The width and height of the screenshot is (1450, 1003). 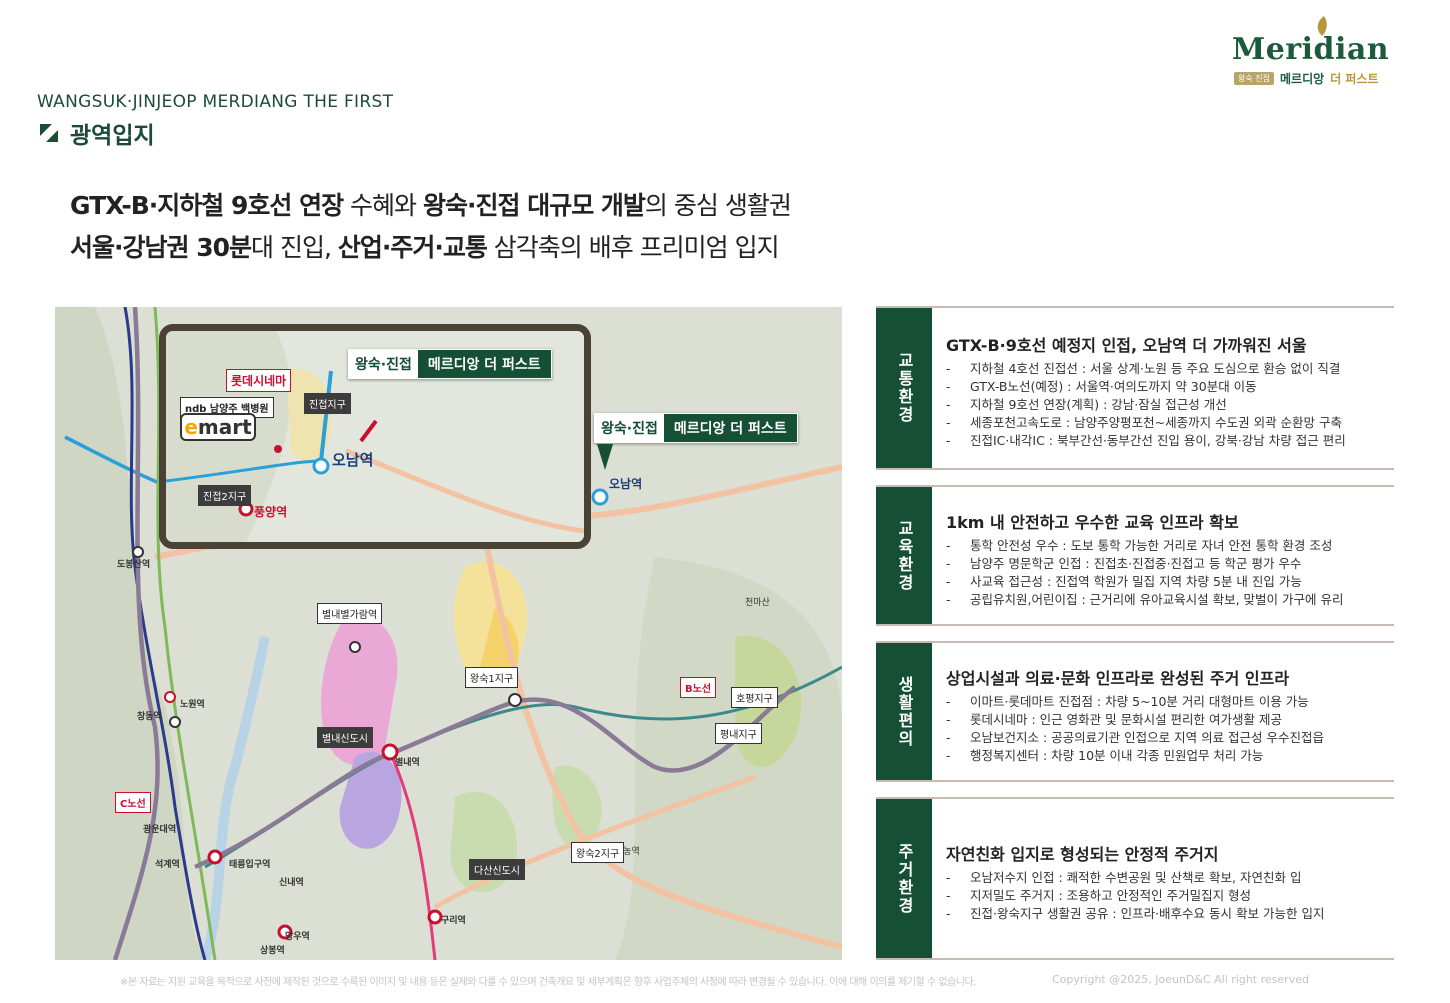 I want to click on site-pointer-icon, so click(x=605, y=457).